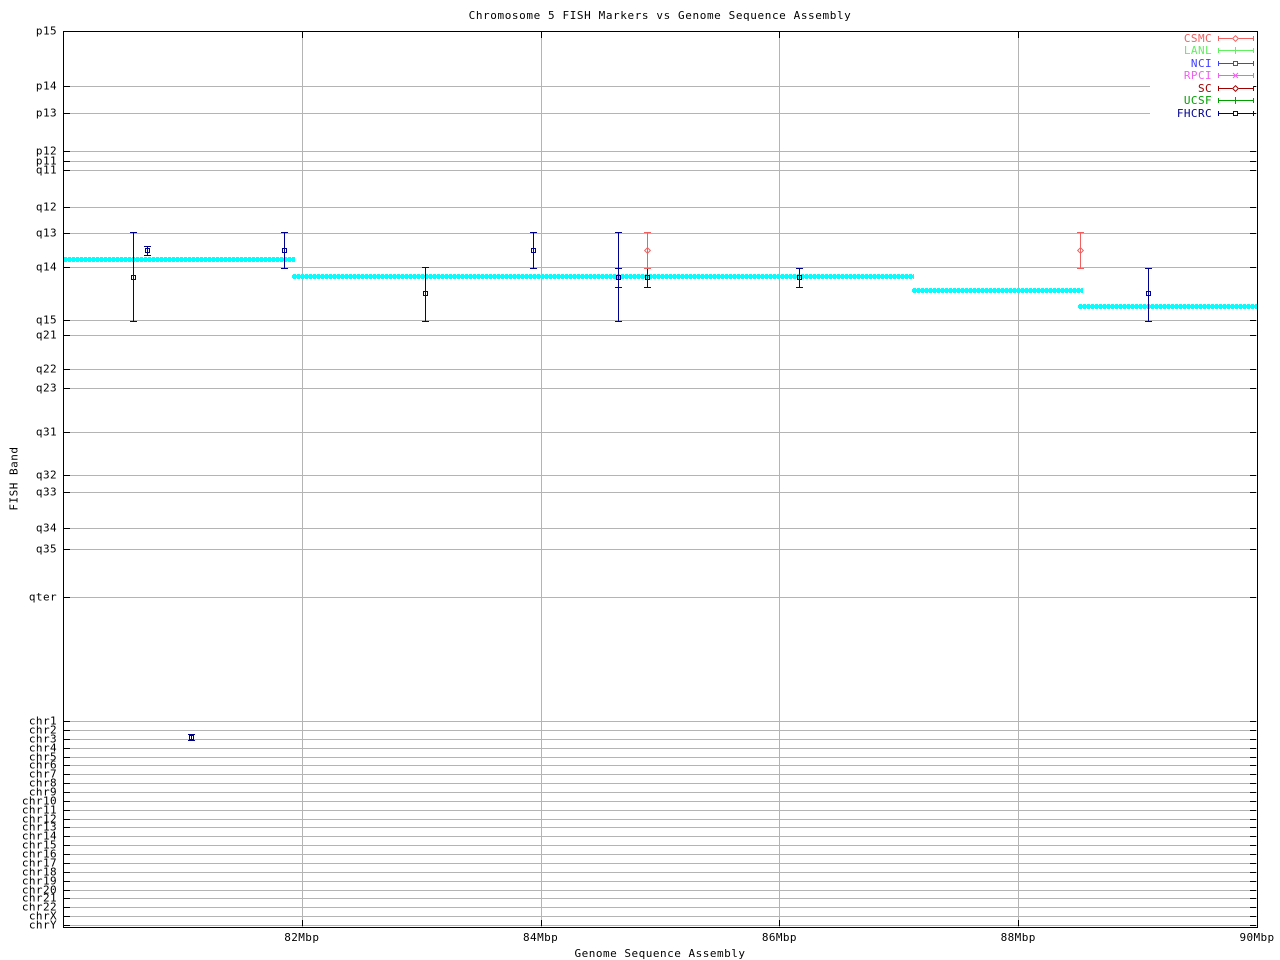  I want to click on gridline-q33, so click(660, 492).